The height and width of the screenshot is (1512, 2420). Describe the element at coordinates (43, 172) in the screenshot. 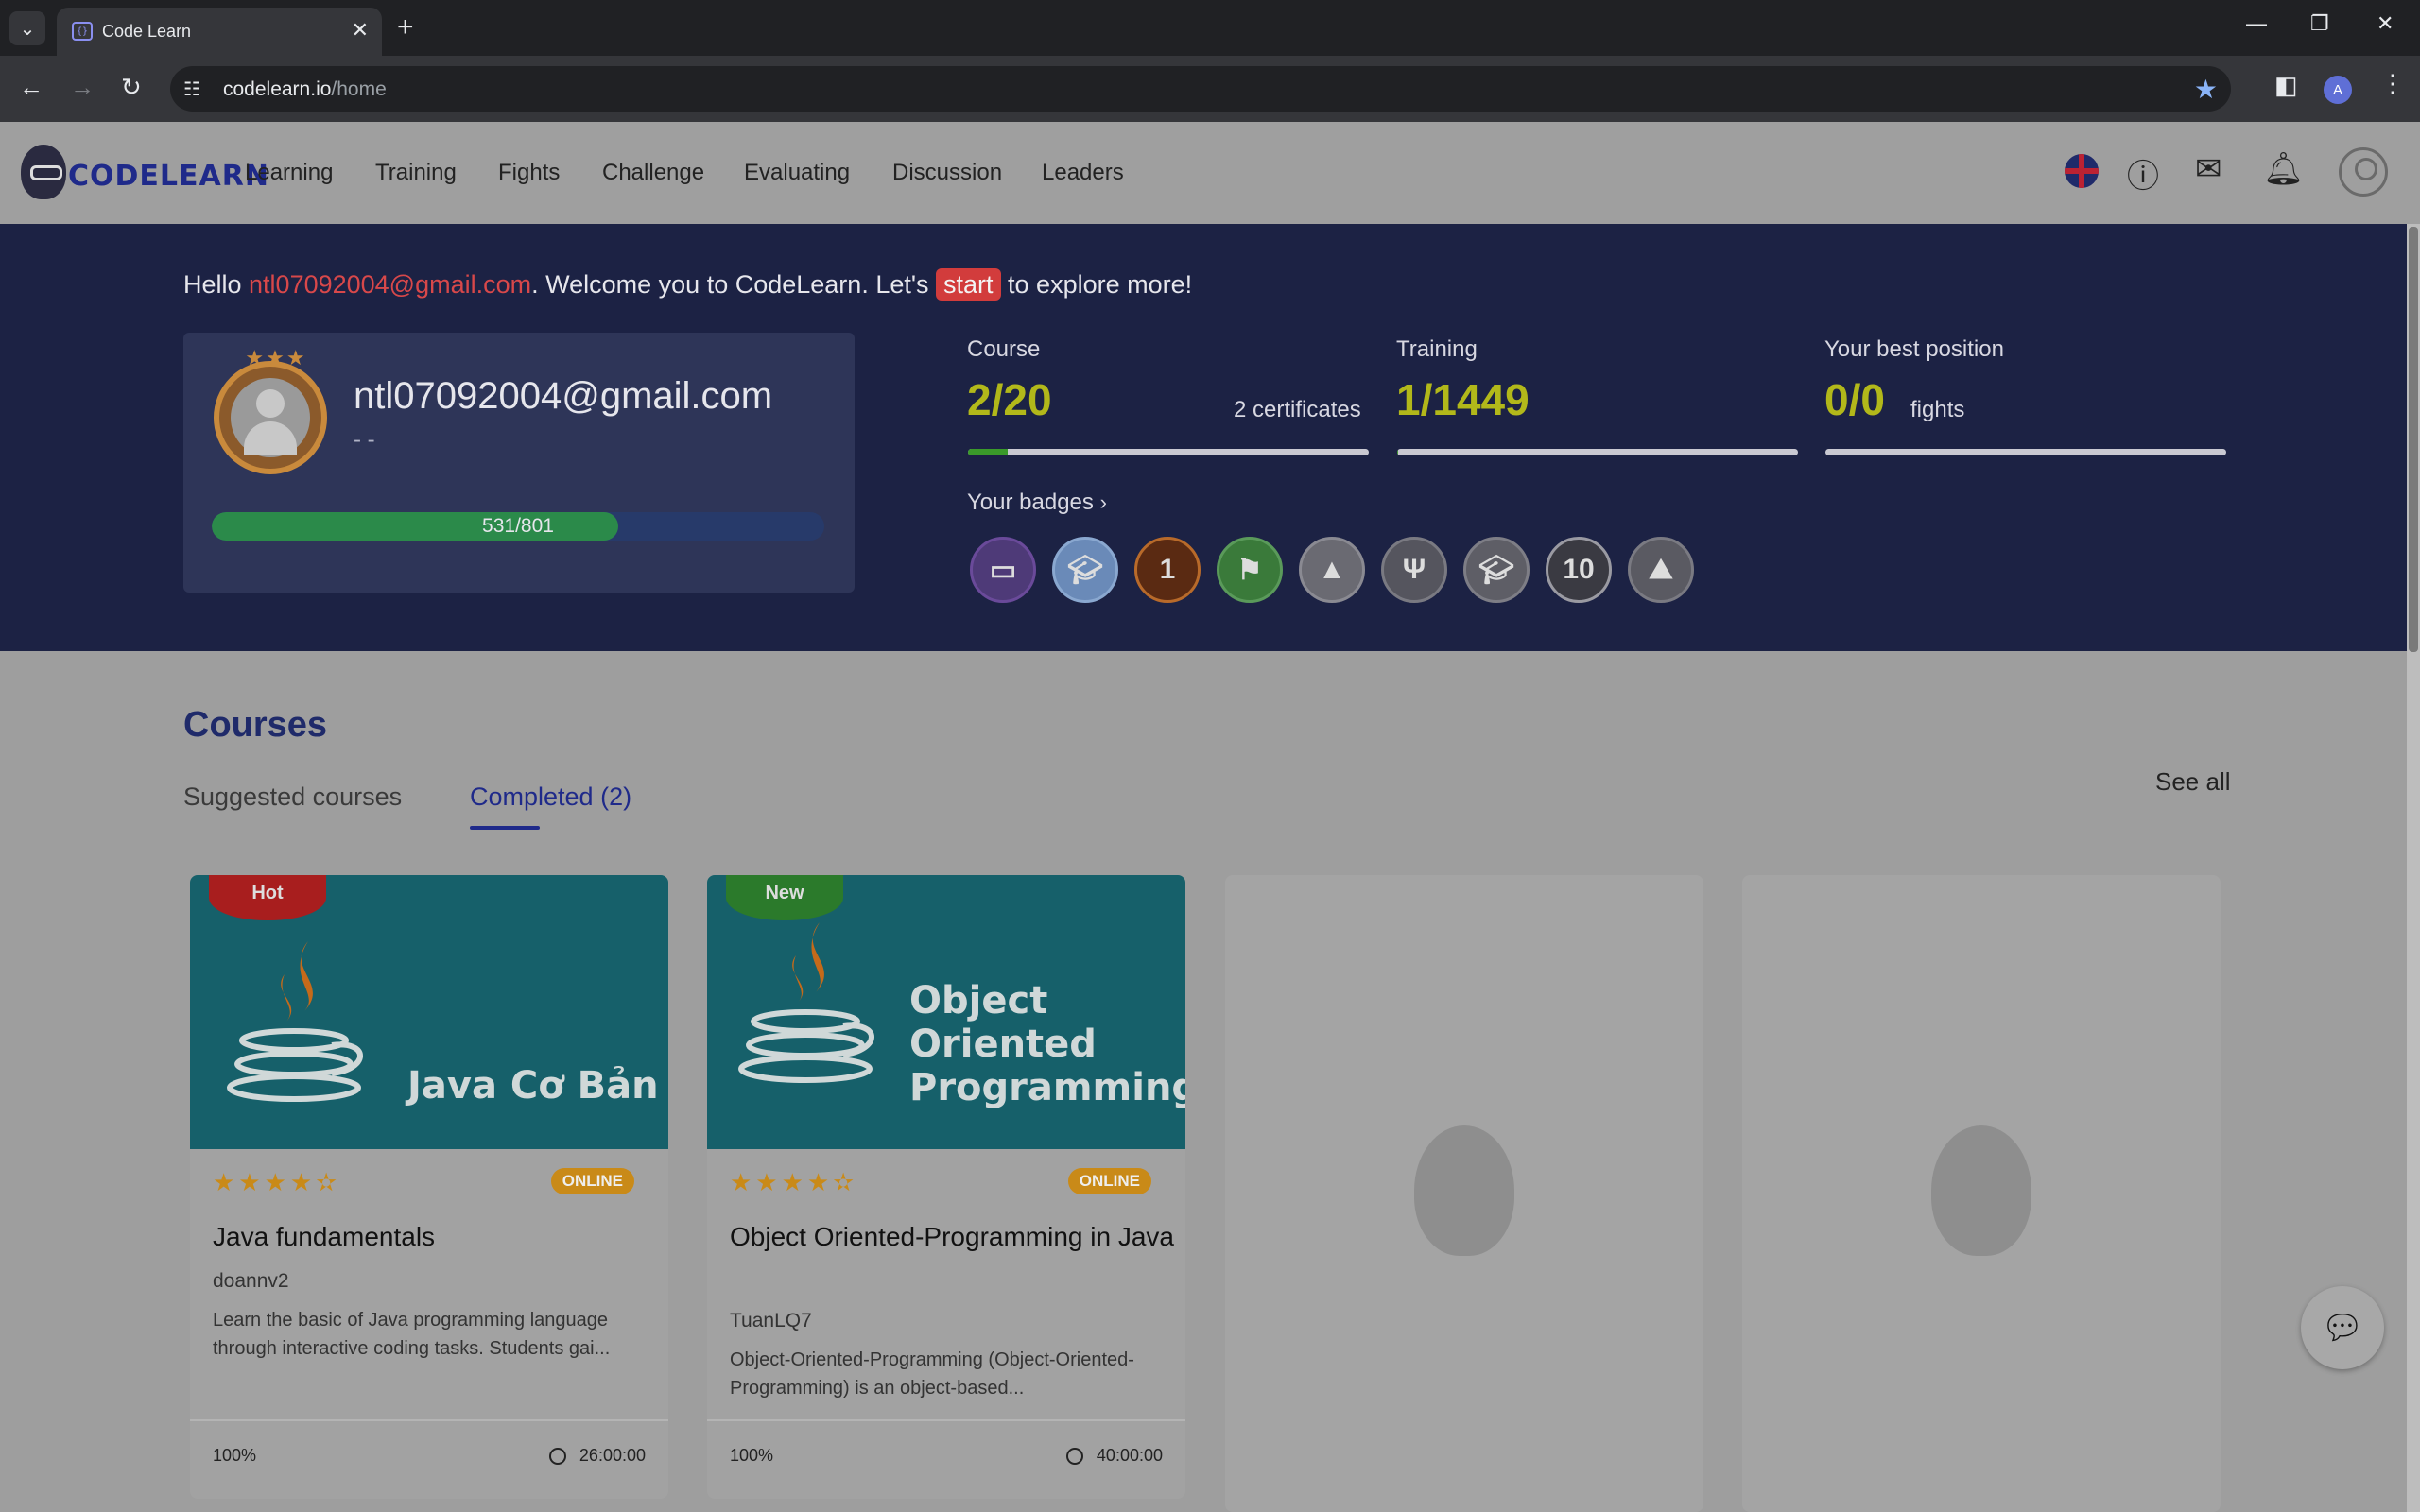

I see `codelearn-mascot-logo-icon` at that location.